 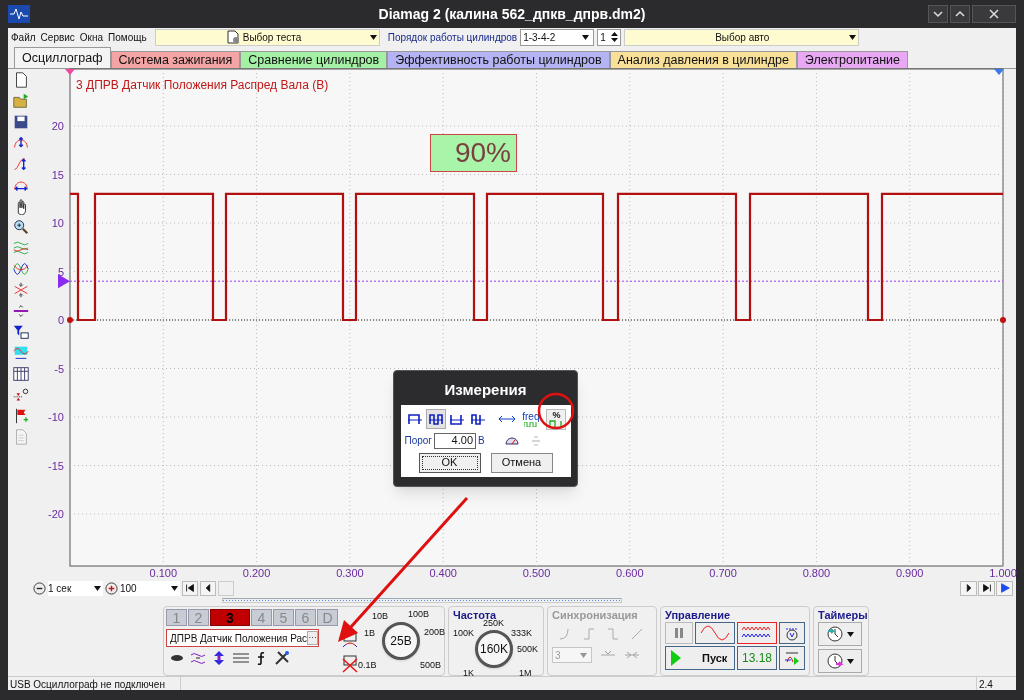 What do you see at coordinates (557, 37) in the screenshot?
I see `cylinder-order-select: 1-3-4-2` at bounding box center [557, 37].